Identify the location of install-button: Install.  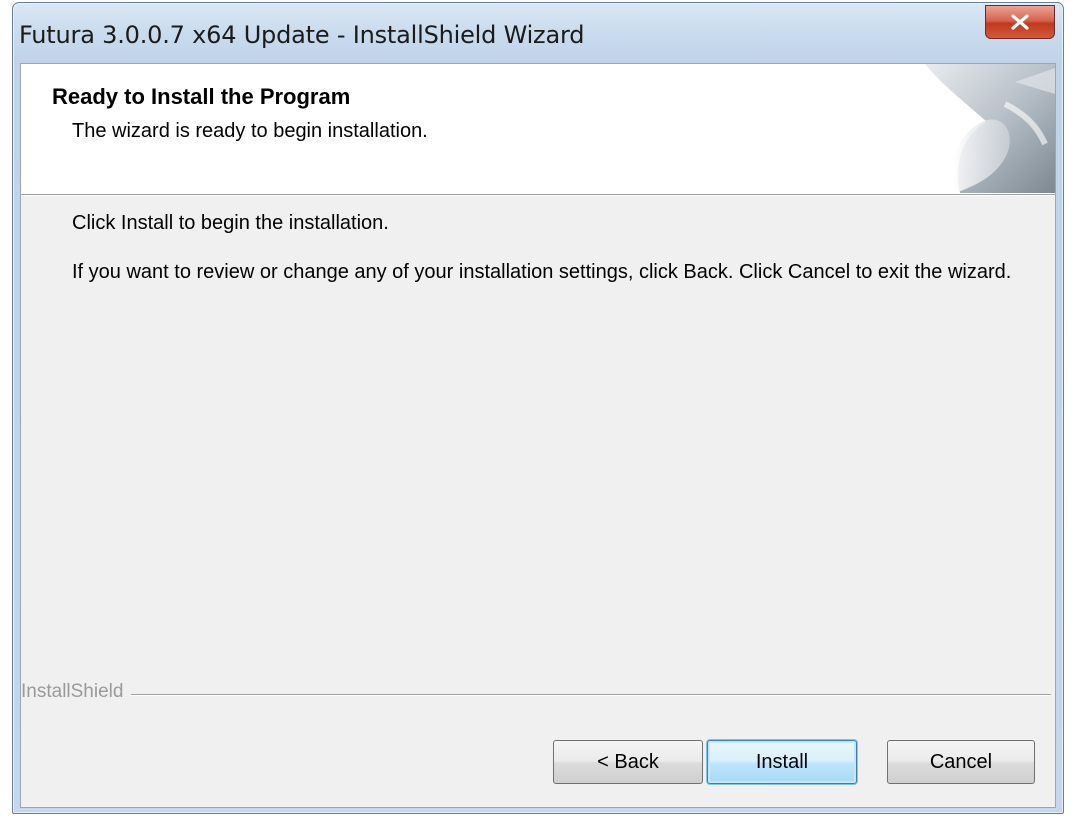
(782, 762).